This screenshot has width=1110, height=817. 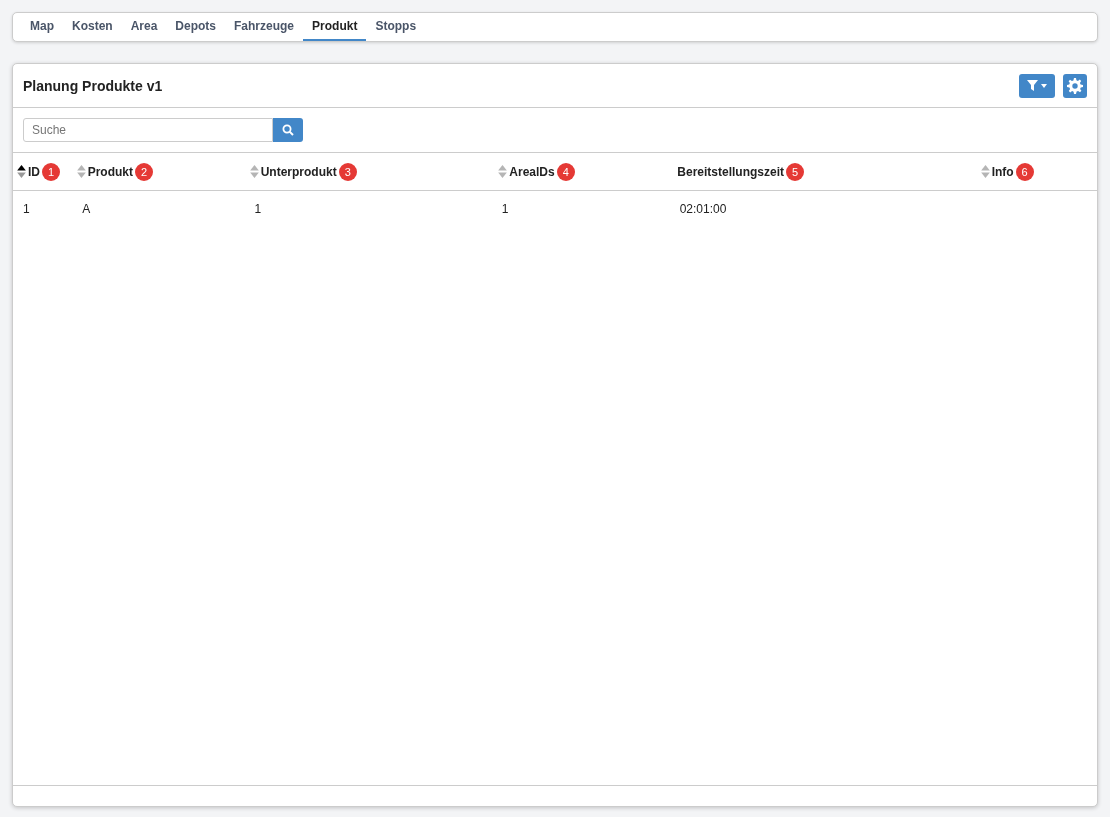 I want to click on number-badge: 3, so click(x=347, y=171).